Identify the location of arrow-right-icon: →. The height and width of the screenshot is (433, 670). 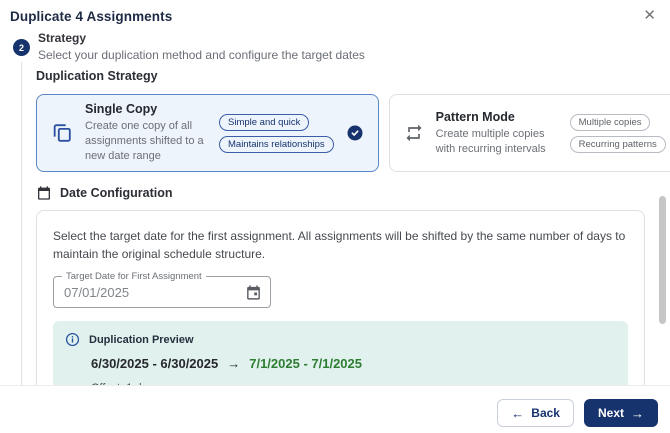
(234, 363).